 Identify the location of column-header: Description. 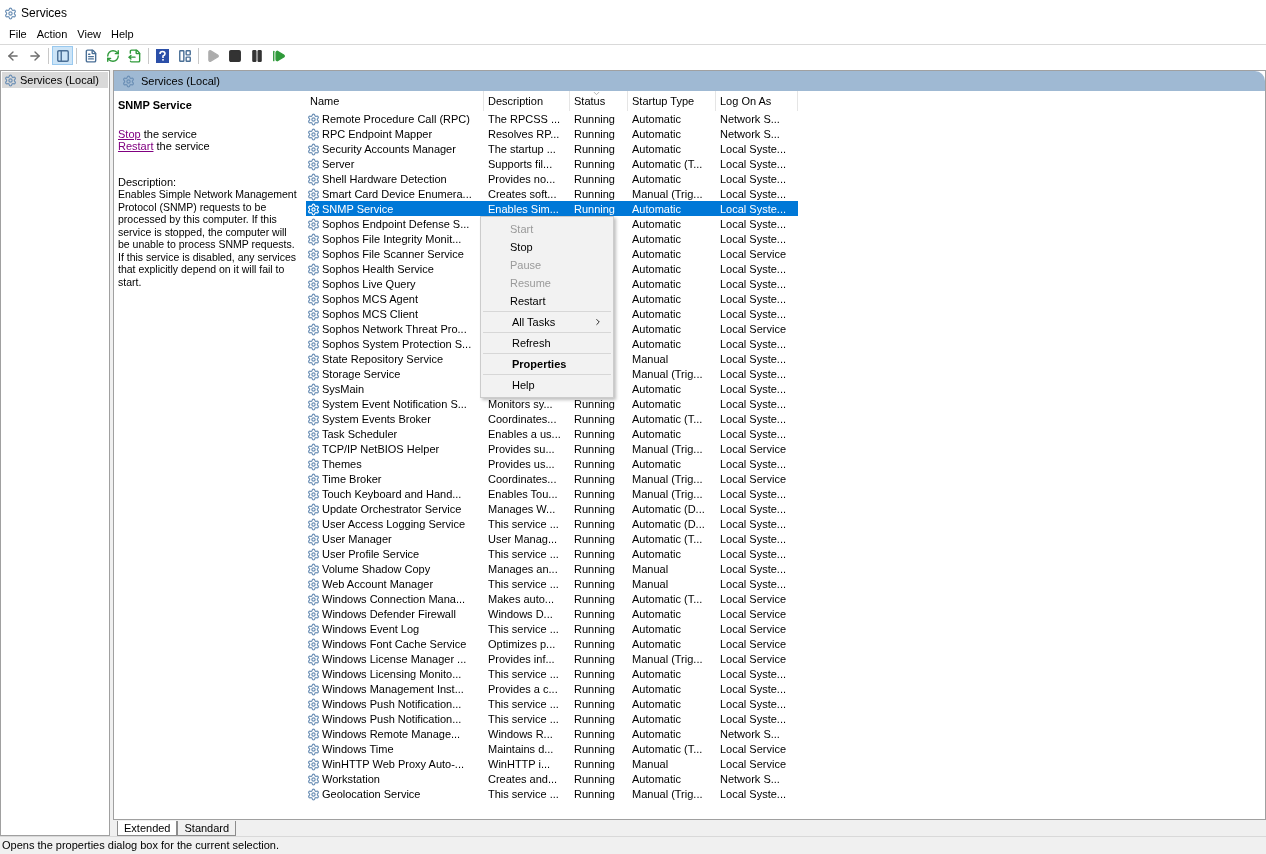
(527, 101).